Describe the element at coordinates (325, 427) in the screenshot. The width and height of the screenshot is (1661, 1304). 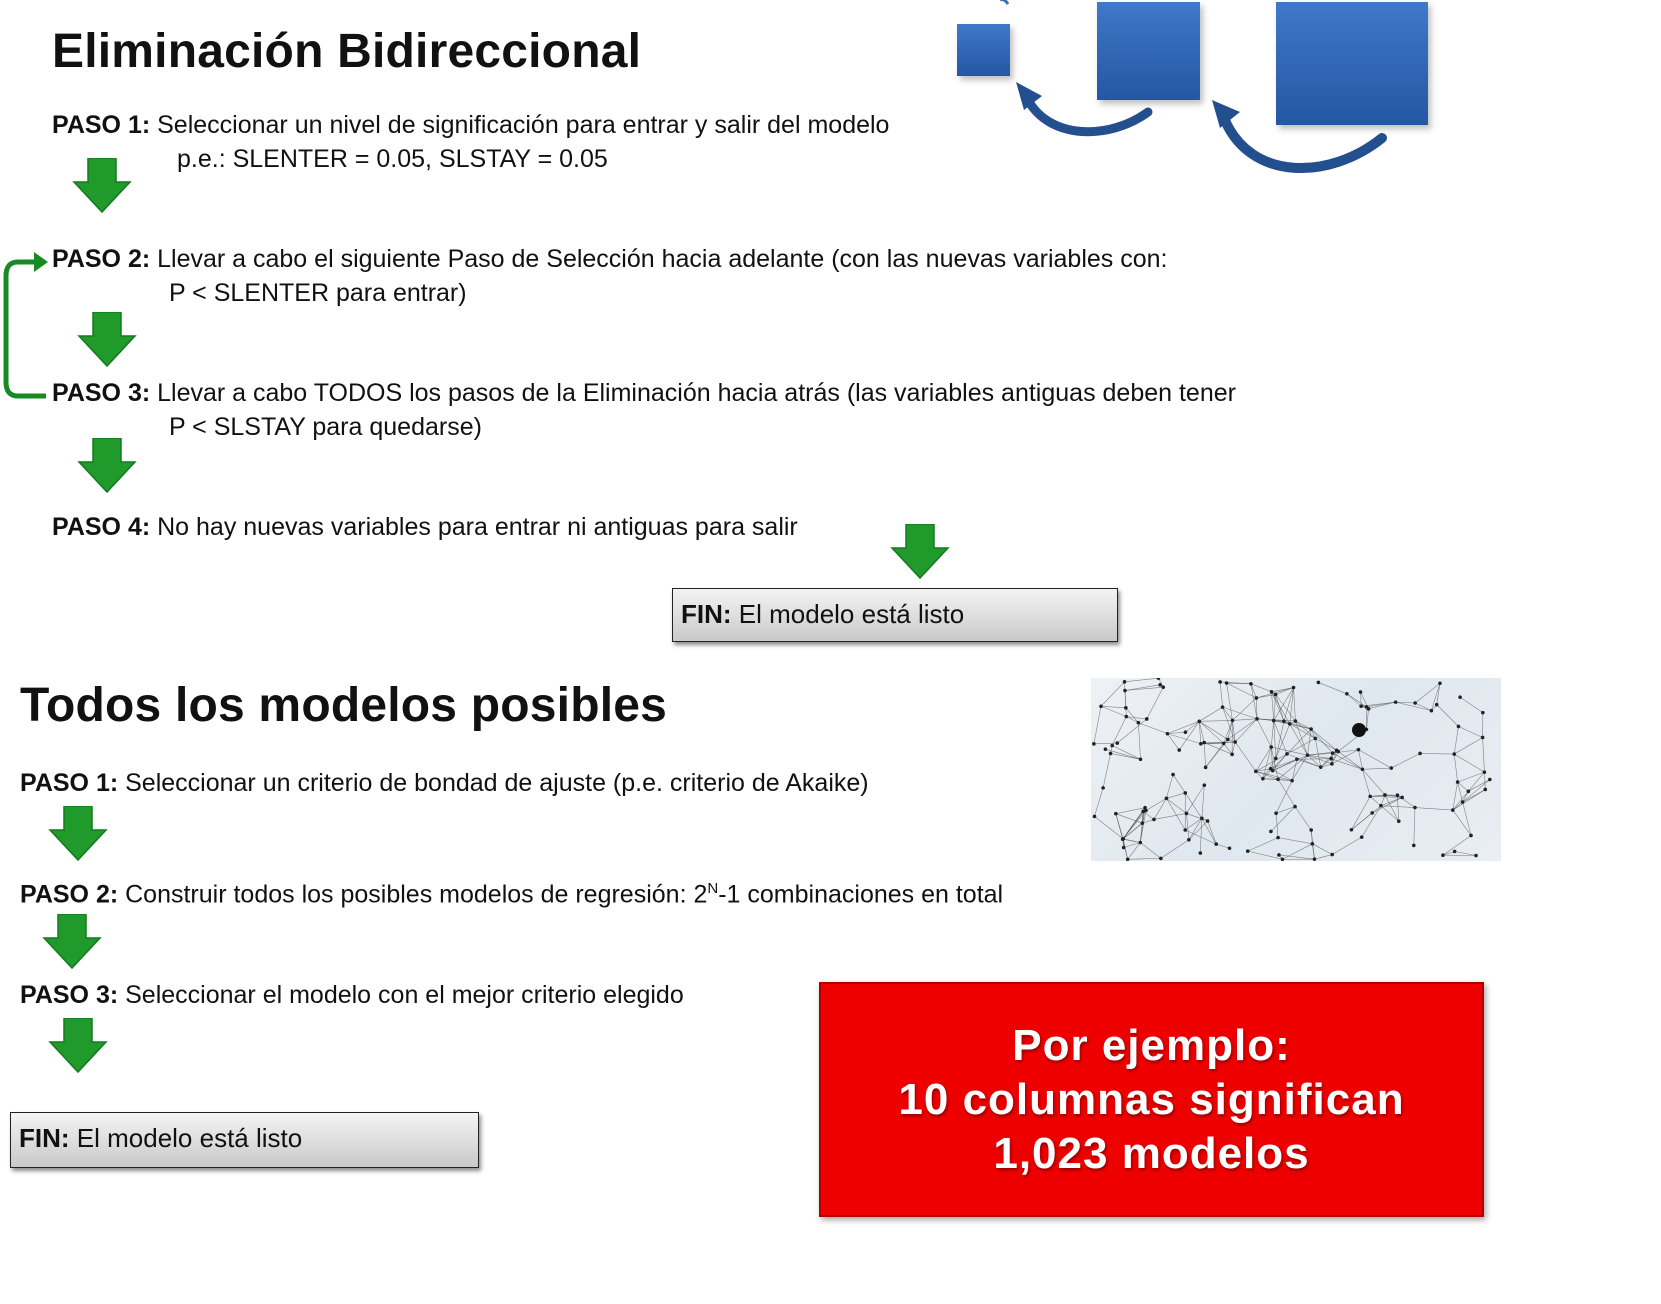
I see `step-3-condition: P < SLSTAY para quedarse)` at that location.